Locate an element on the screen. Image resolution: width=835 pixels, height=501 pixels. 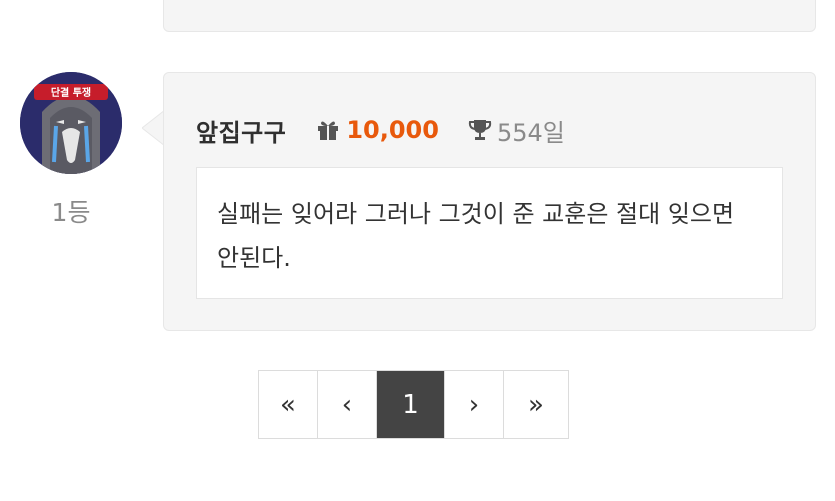
days-value: 554일 is located at coordinates (530, 132).